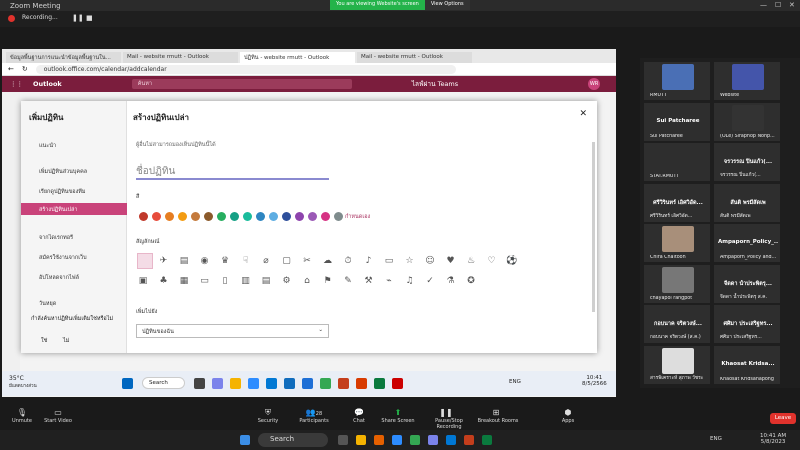  What do you see at coordinates (389, 281) in the screenshot?
I see `symbol-option-icon: ⌁` at bounding box center [389, 281].